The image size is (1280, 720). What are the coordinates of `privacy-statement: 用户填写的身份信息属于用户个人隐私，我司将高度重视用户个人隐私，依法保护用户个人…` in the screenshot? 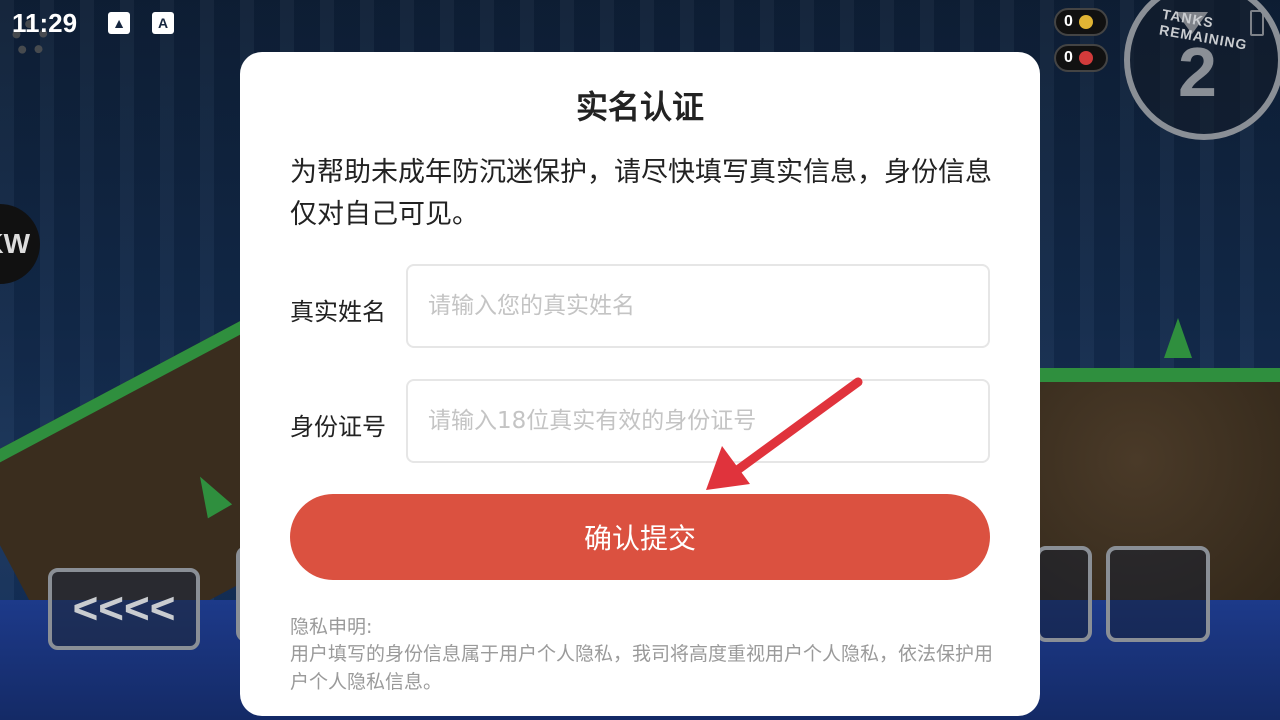 It's located at (642, 668).